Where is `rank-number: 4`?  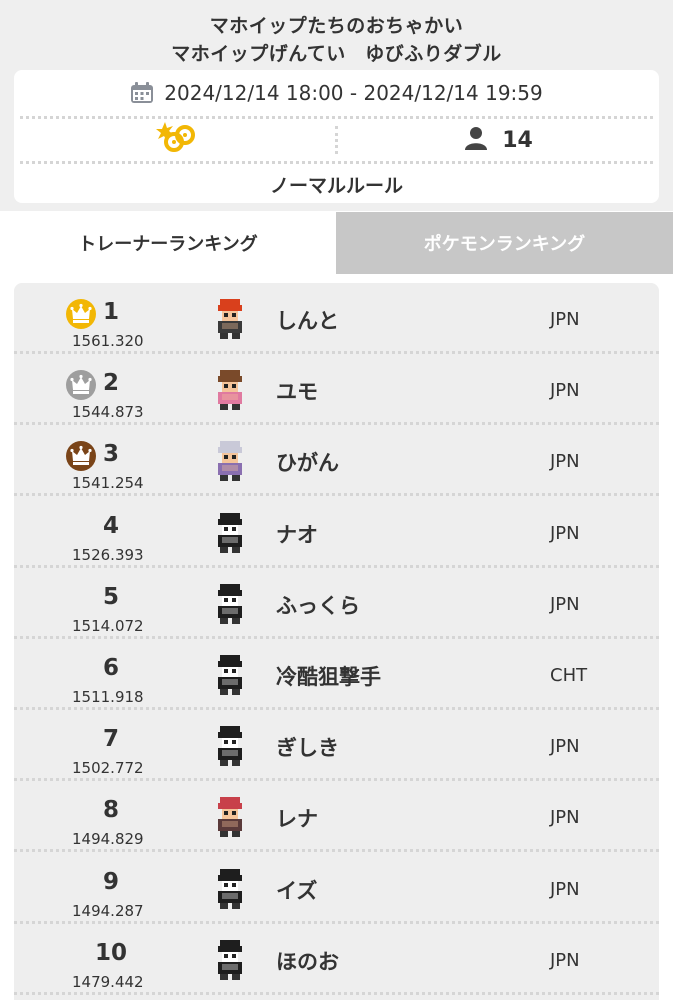 rank-number: 4 is located at coordinates (110, 525).